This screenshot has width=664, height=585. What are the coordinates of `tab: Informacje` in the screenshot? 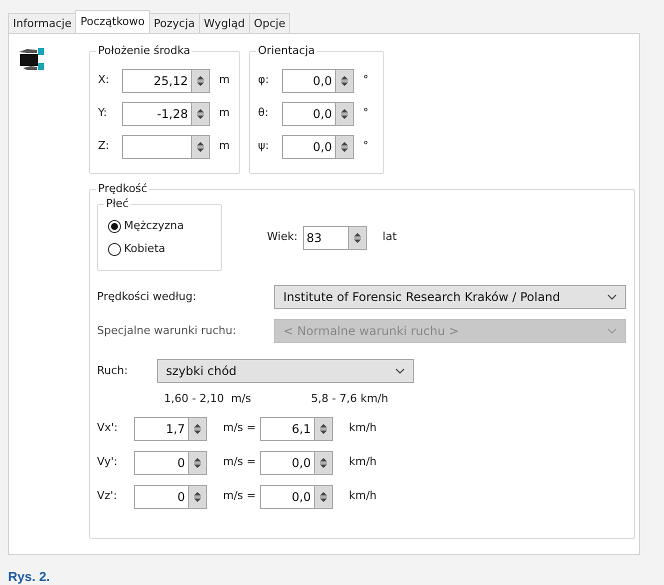 It's located at (42, 23).